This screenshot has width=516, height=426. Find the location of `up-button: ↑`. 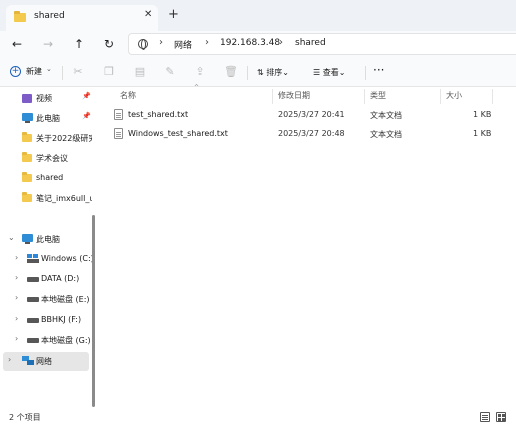

up-button: ↑ is located at coordinates (79, 44).